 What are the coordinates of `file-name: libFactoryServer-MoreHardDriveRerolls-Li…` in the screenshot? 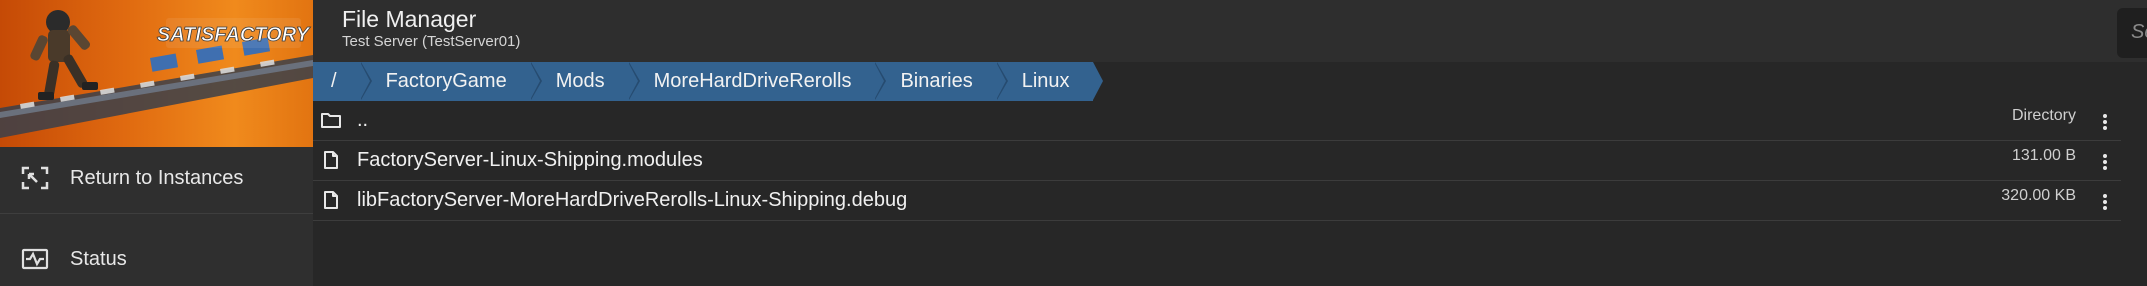 It's located at (632, 200).